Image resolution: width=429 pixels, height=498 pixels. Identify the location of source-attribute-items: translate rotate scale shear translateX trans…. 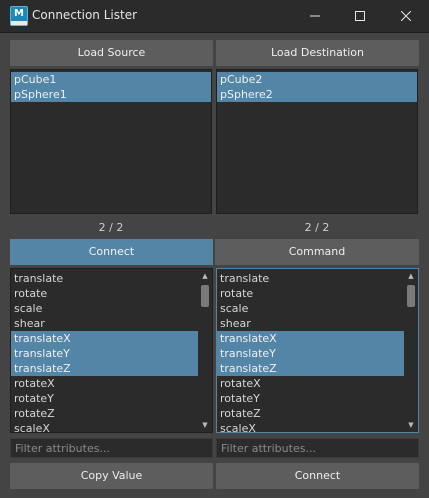
(104, 351).